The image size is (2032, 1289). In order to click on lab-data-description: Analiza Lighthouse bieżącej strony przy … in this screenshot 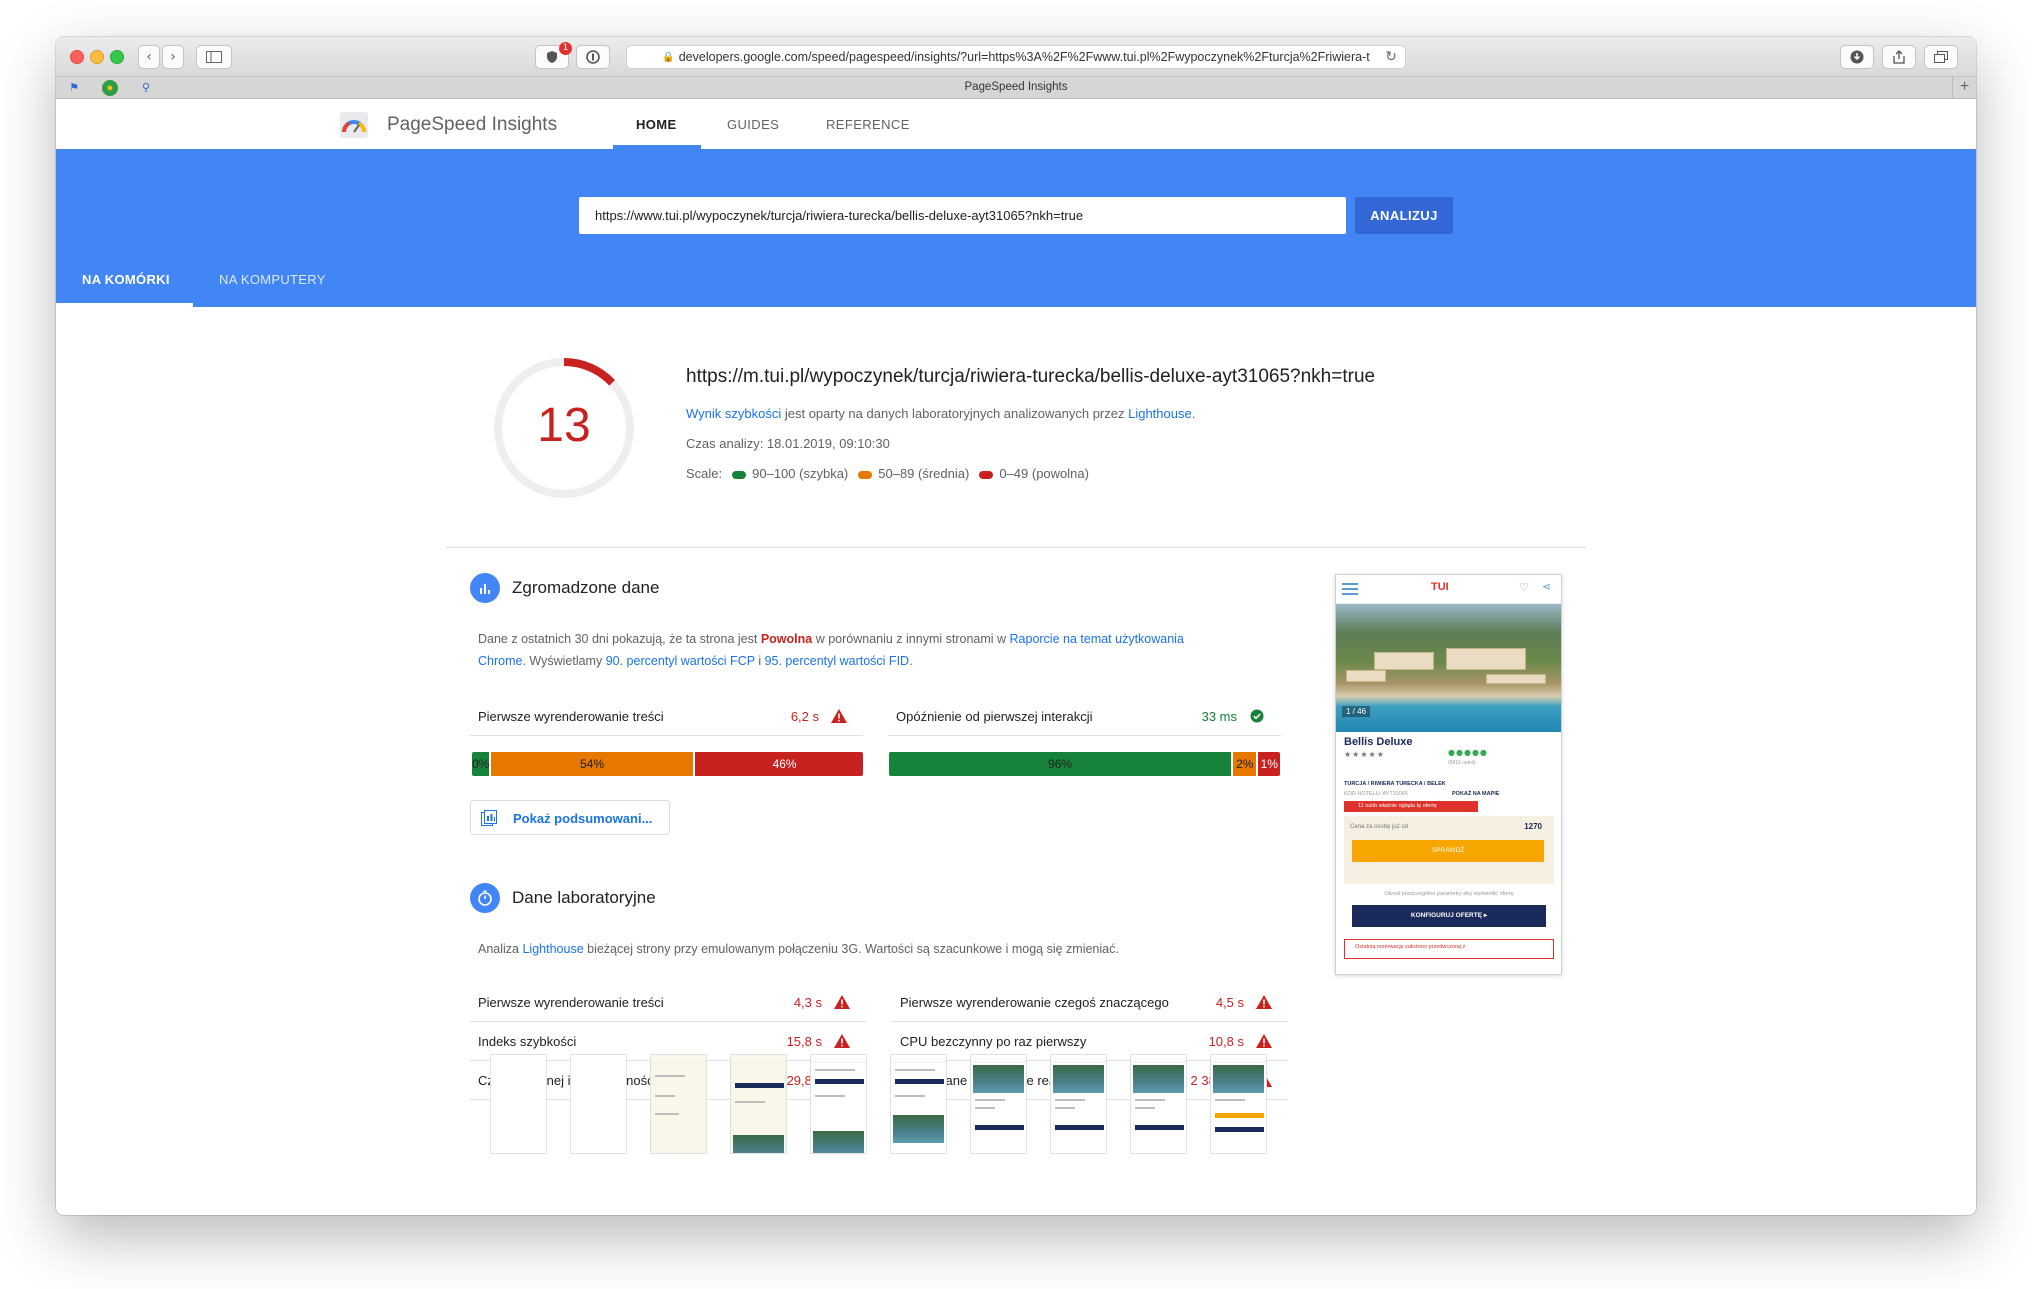, I will do `click(883, 949)`.